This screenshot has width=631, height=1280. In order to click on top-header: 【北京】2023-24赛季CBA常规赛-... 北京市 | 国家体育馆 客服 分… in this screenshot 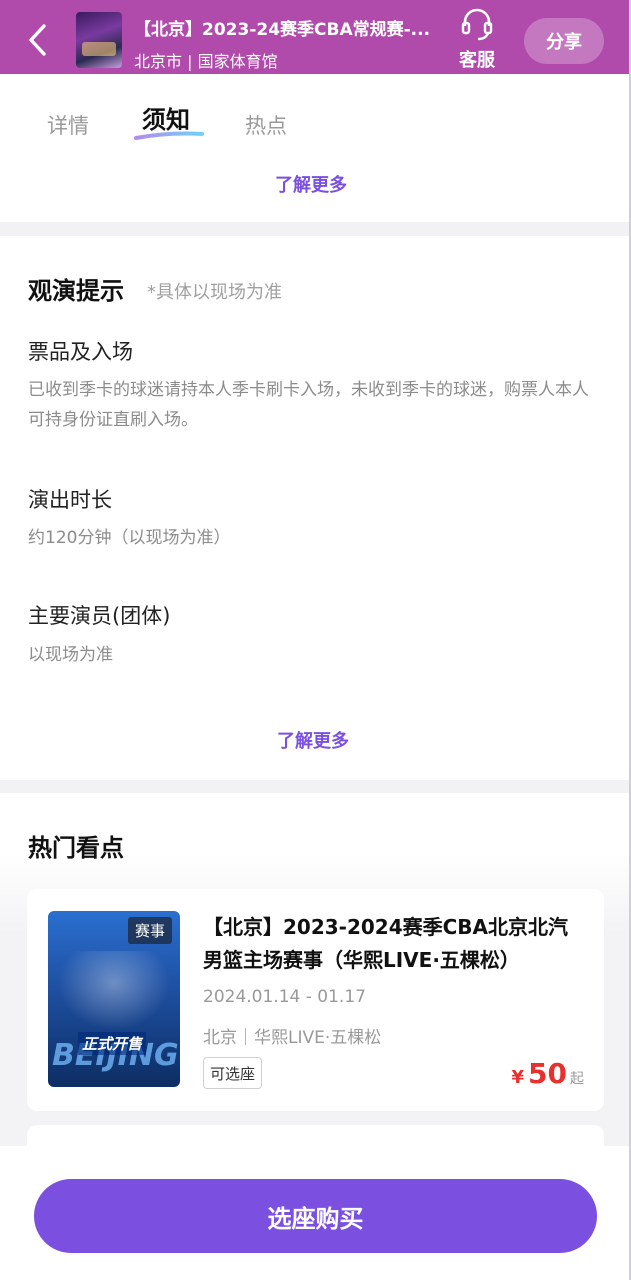, I will do `click(315, 37)`.